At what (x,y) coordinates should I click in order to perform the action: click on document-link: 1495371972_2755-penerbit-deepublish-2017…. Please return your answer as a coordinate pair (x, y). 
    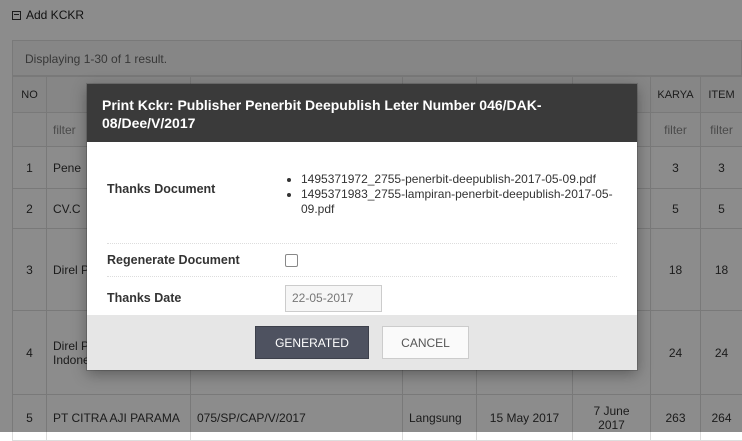
    Looking at the image, I should click on (459, 179).